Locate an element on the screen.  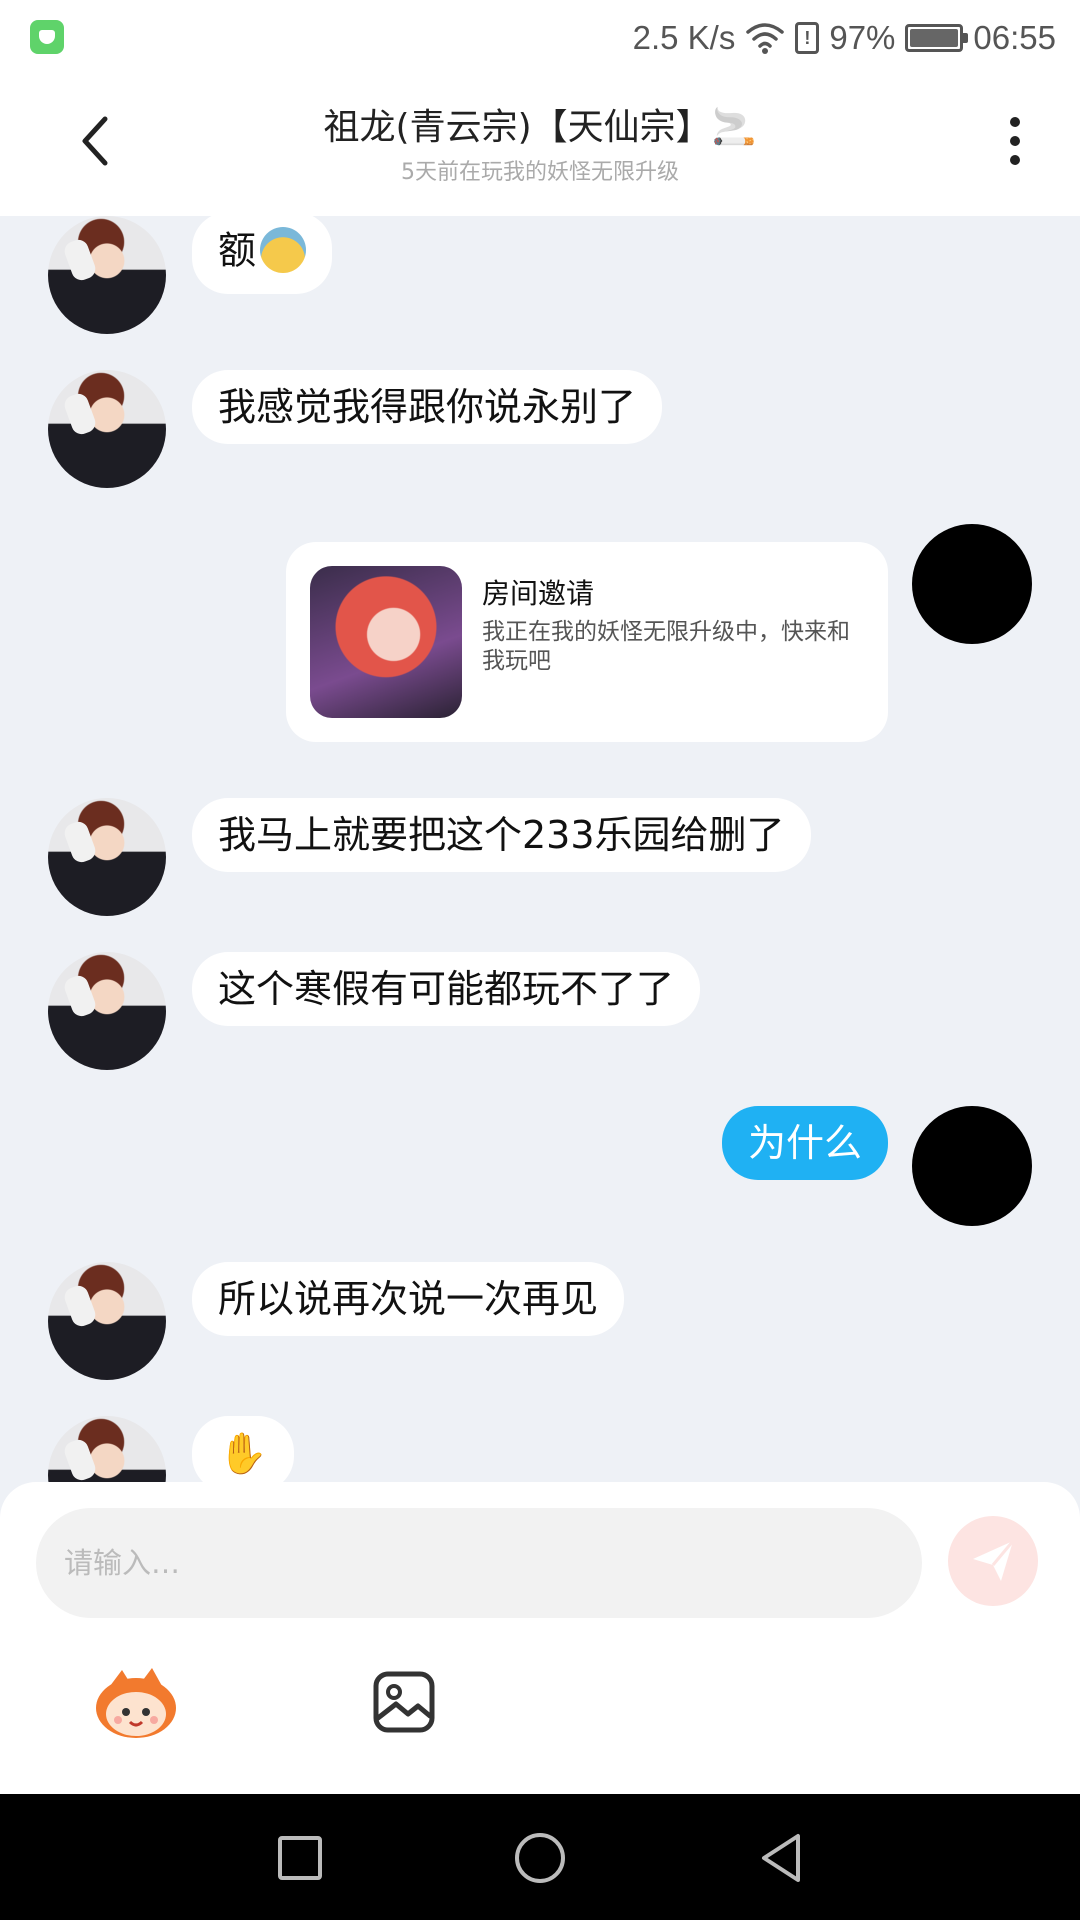
message-bubble: 我马上就要把这个233乐园给删了 is located at coordinates (501, 835).